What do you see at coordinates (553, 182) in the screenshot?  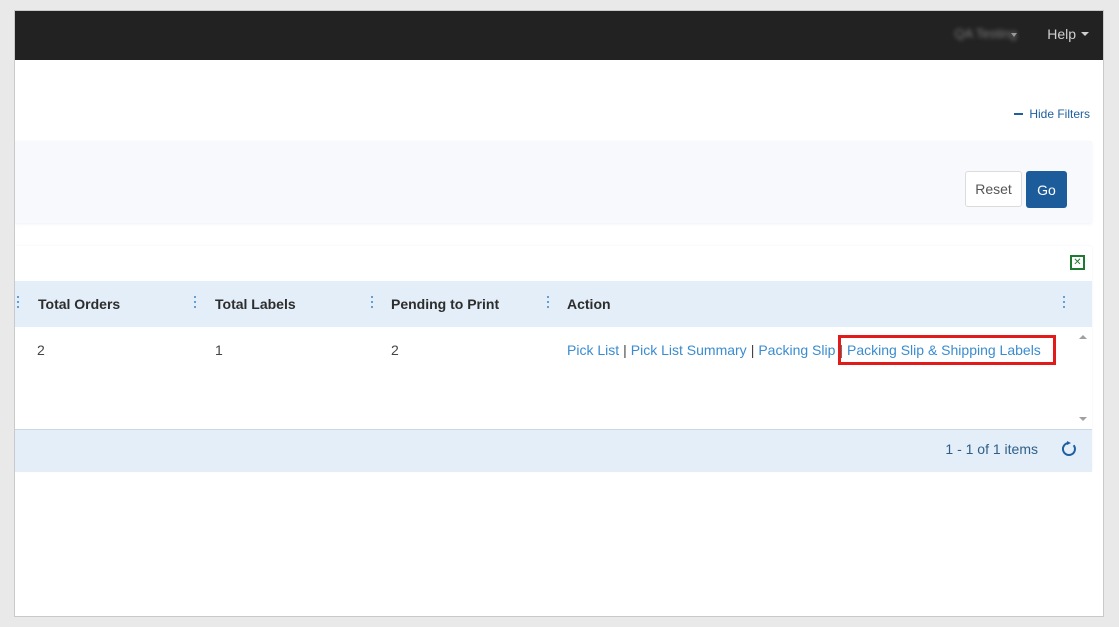 I see `filter-panel: Reset Go` at bounding box center [553, 182].